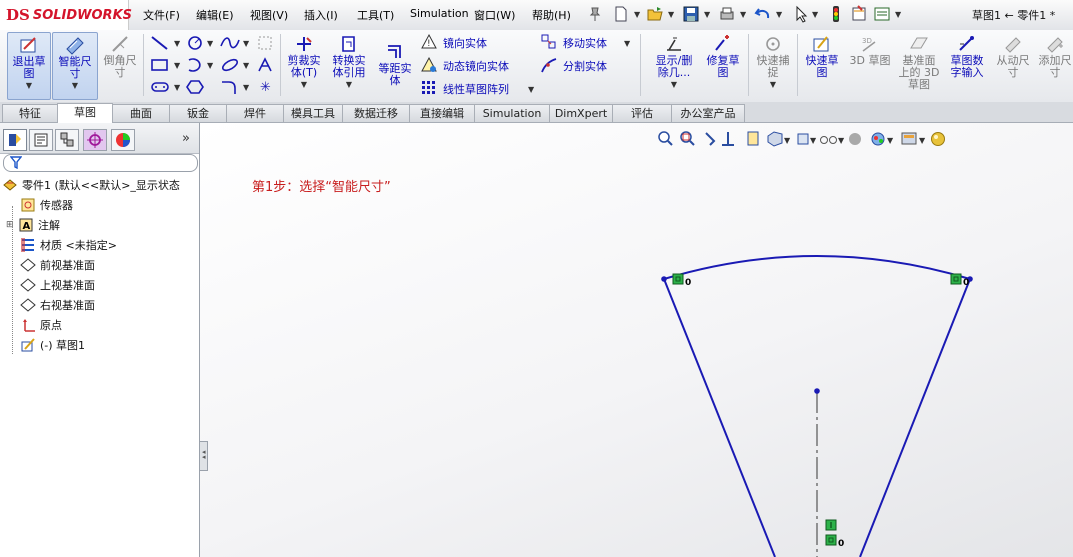  I want to click on rectangle-dropdown-icon: ▼, so click(177, 65).